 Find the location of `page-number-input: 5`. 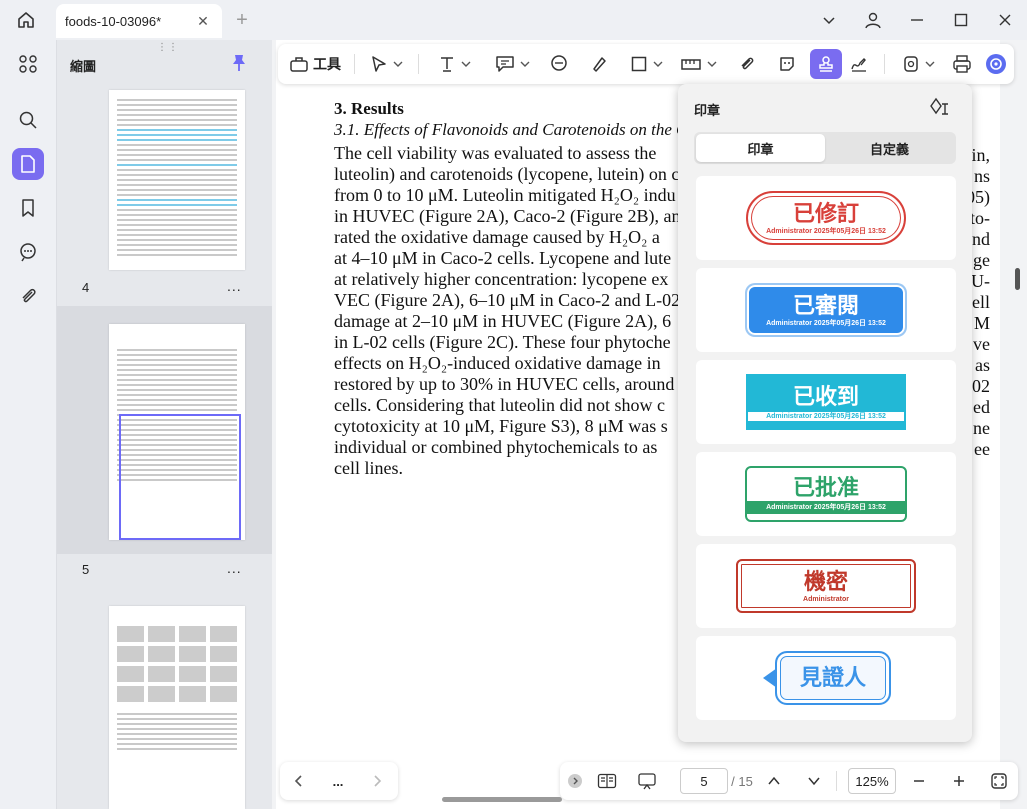

page-number-input: 5 is located at coordinates (704, 781).